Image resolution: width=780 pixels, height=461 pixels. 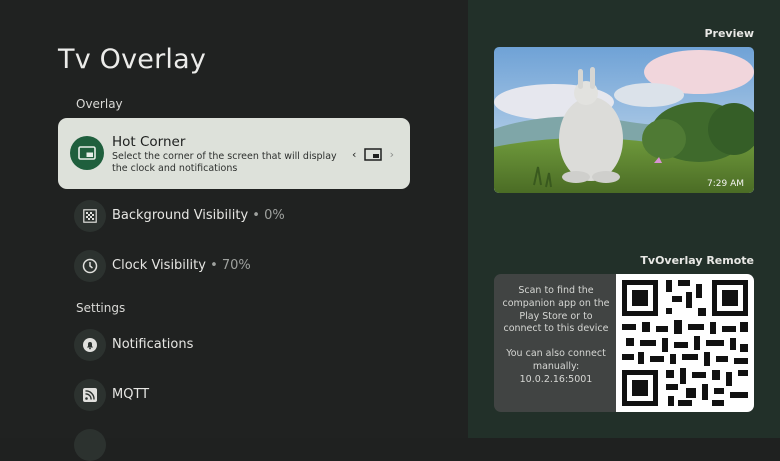 What do you see at coordinates (392, 154) in the screenshot?
I see `chevron-right-icon: ›` at bounding box center [392, 154].